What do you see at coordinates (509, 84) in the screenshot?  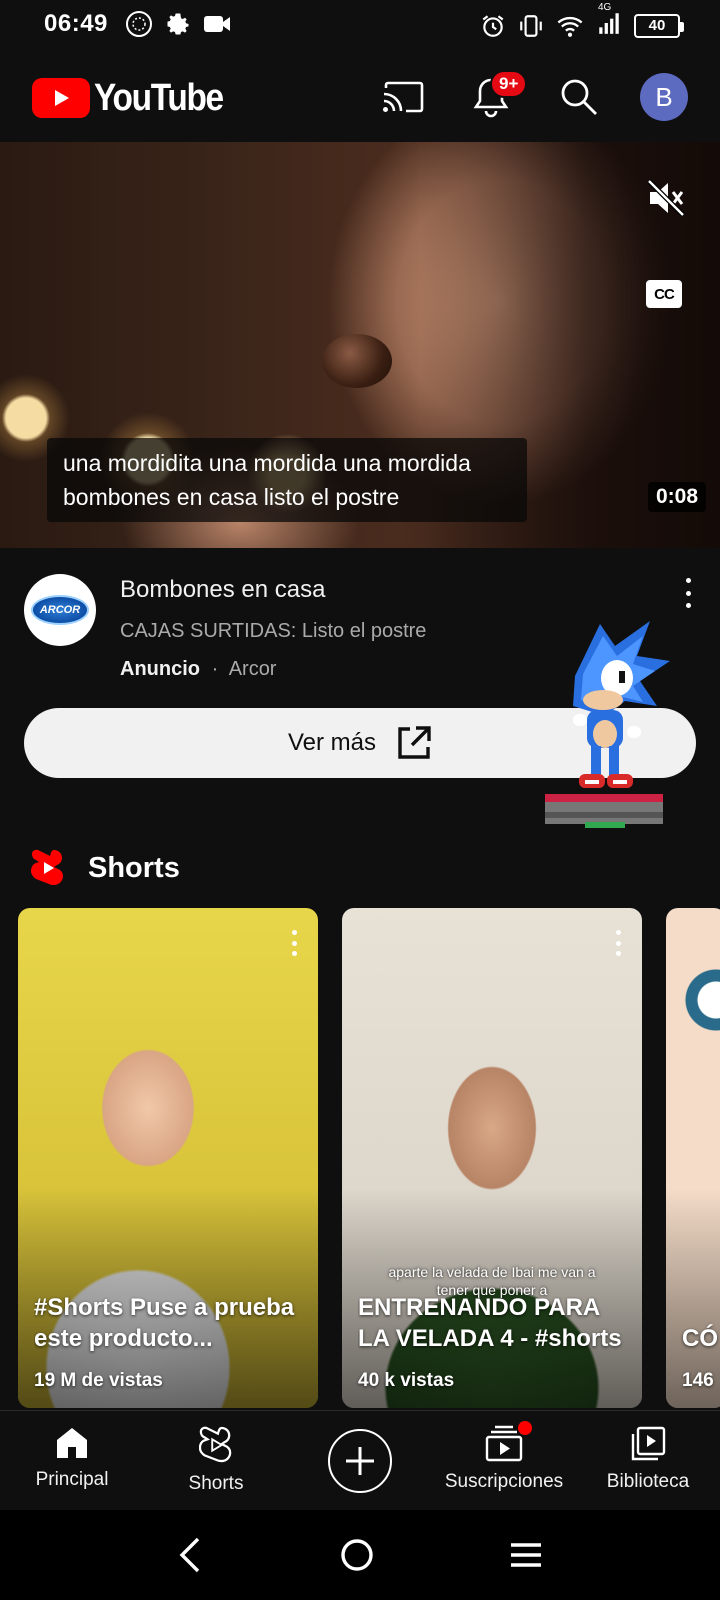 I see `notification-badge: 9+` at bounding box center [509, 84].